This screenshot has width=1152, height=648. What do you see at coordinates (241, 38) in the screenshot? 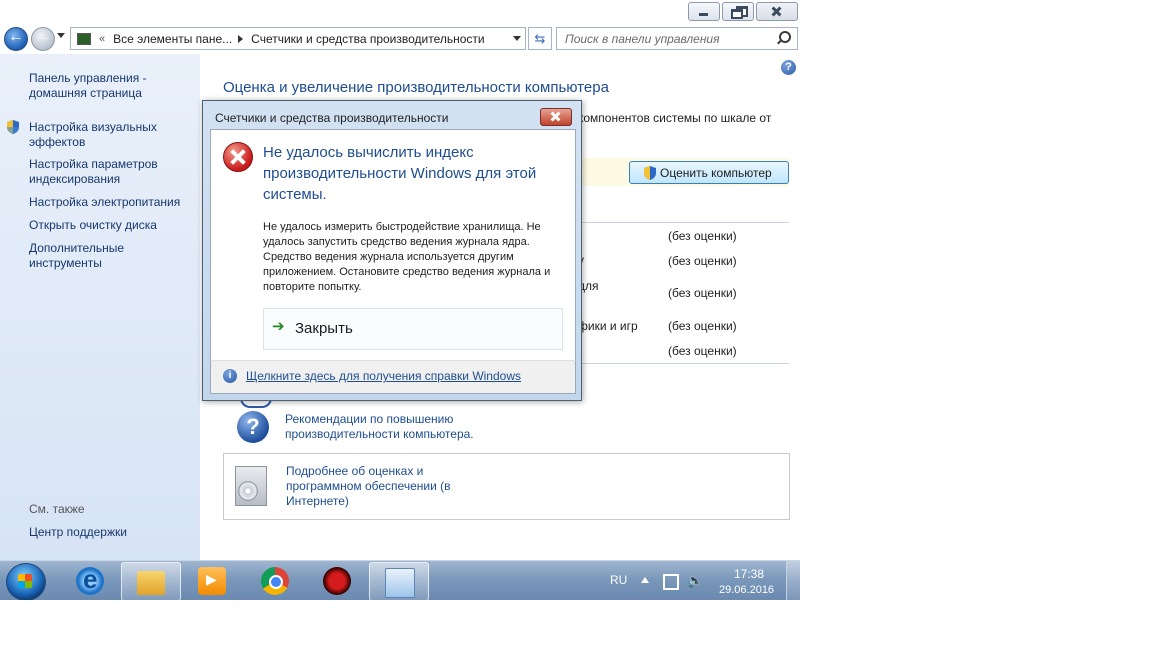
I see `breadcrumb-separator-icon` at bounding box center [241, 38].